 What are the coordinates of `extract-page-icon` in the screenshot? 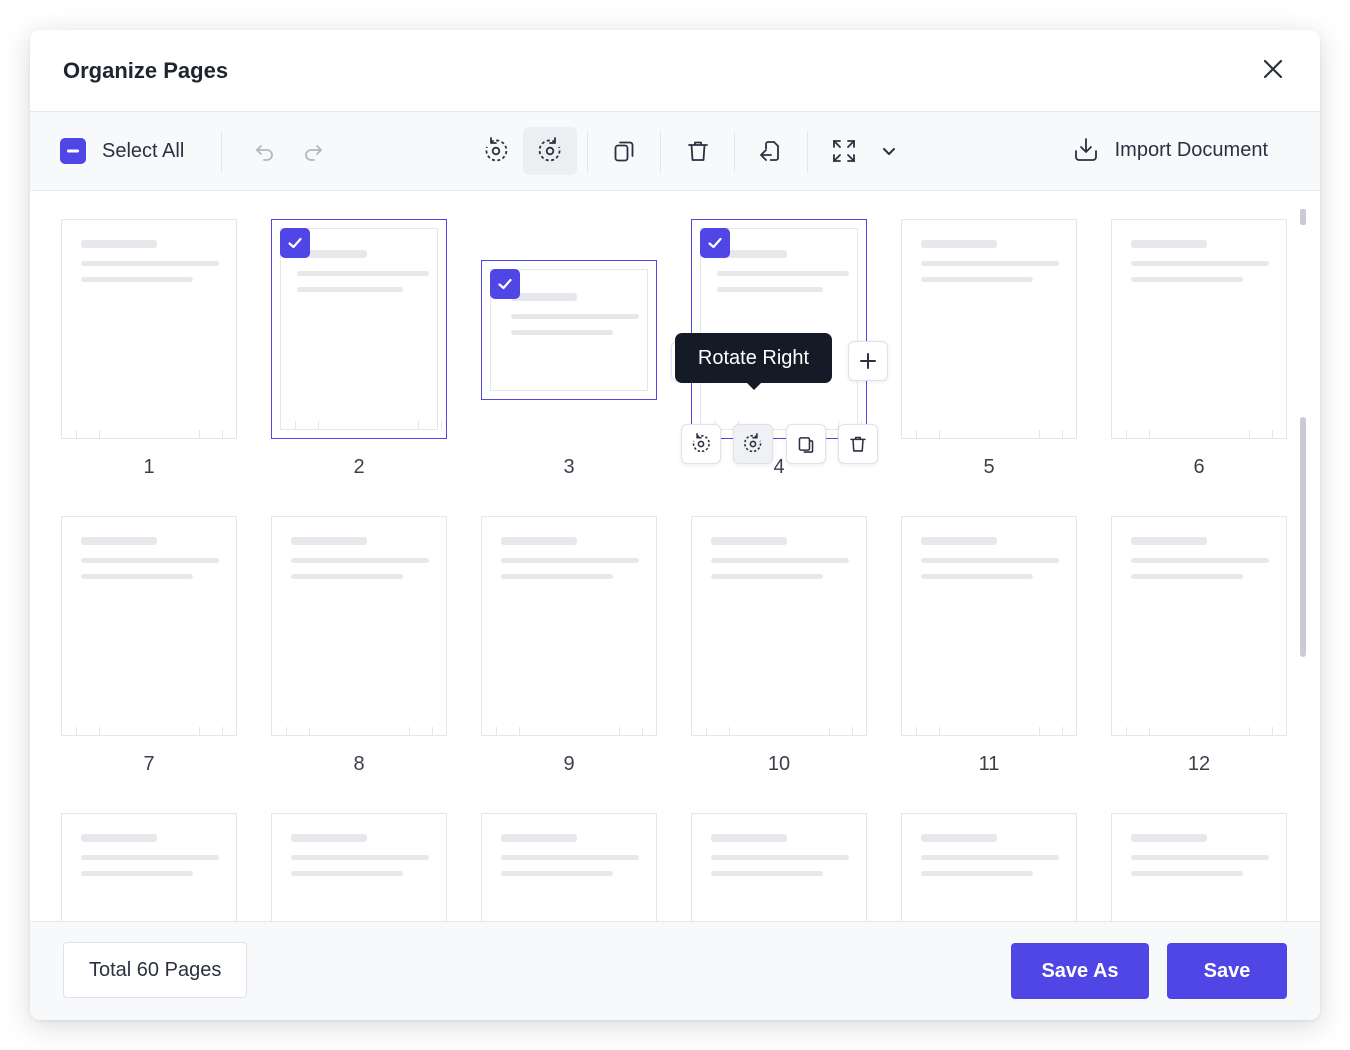 It's located at (769, 151).